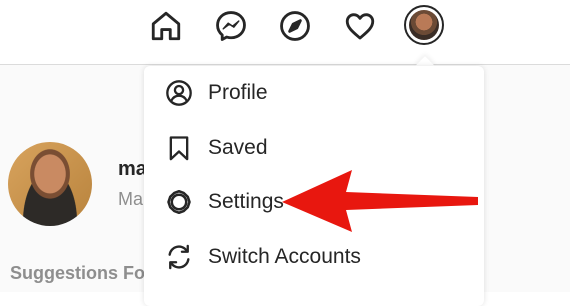 This screenshot has width=570, height=306. What do you see at coordinates (314, 93) in the screenshot?
I see `menu-item-profile: Profile` at bounding box center [314, 93].